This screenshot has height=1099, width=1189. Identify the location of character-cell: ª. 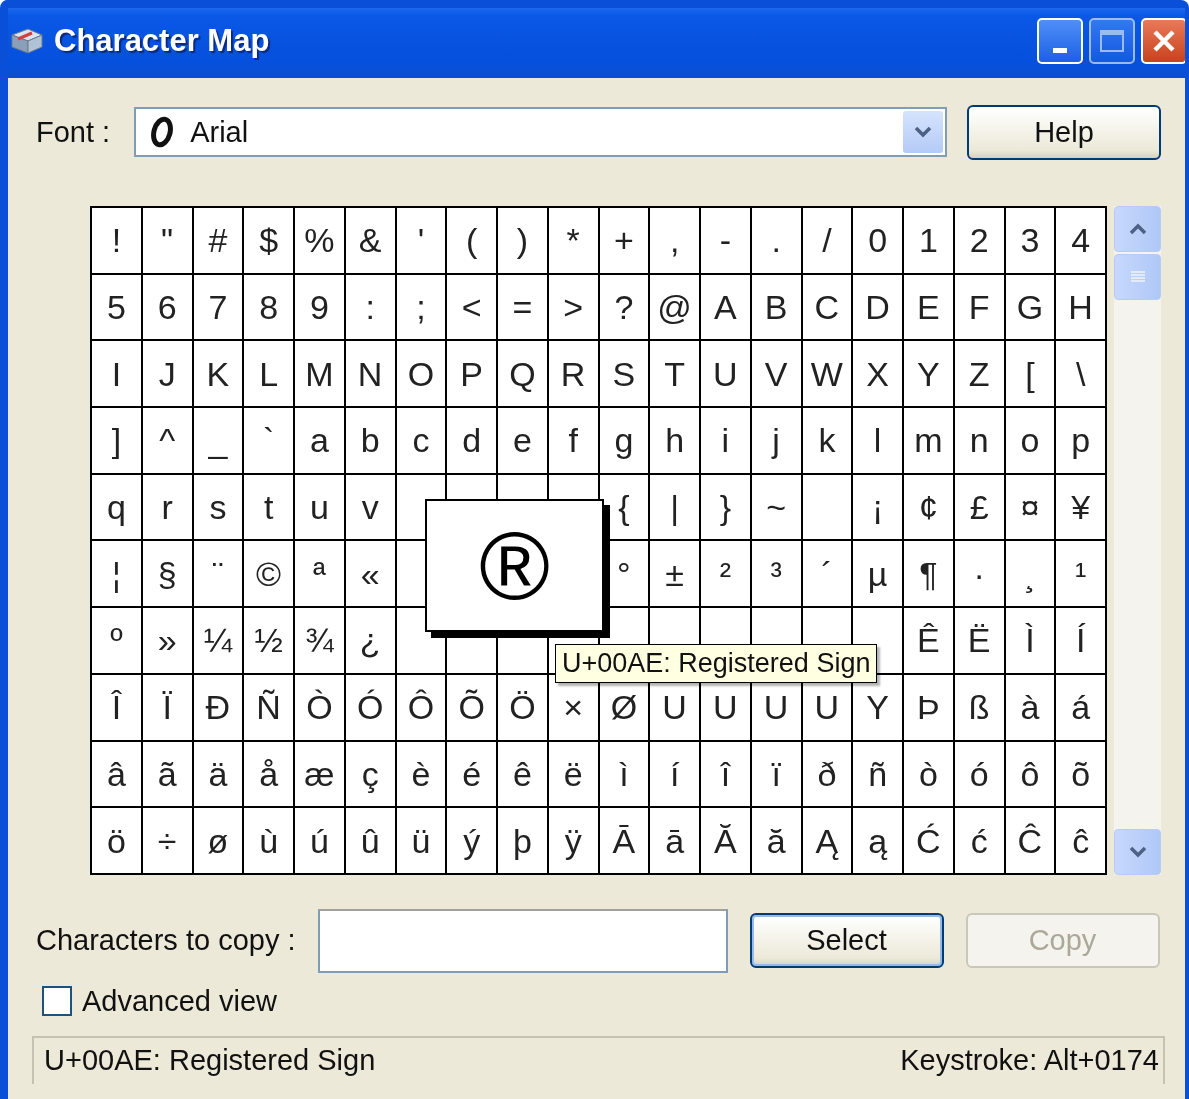
(320, 575).